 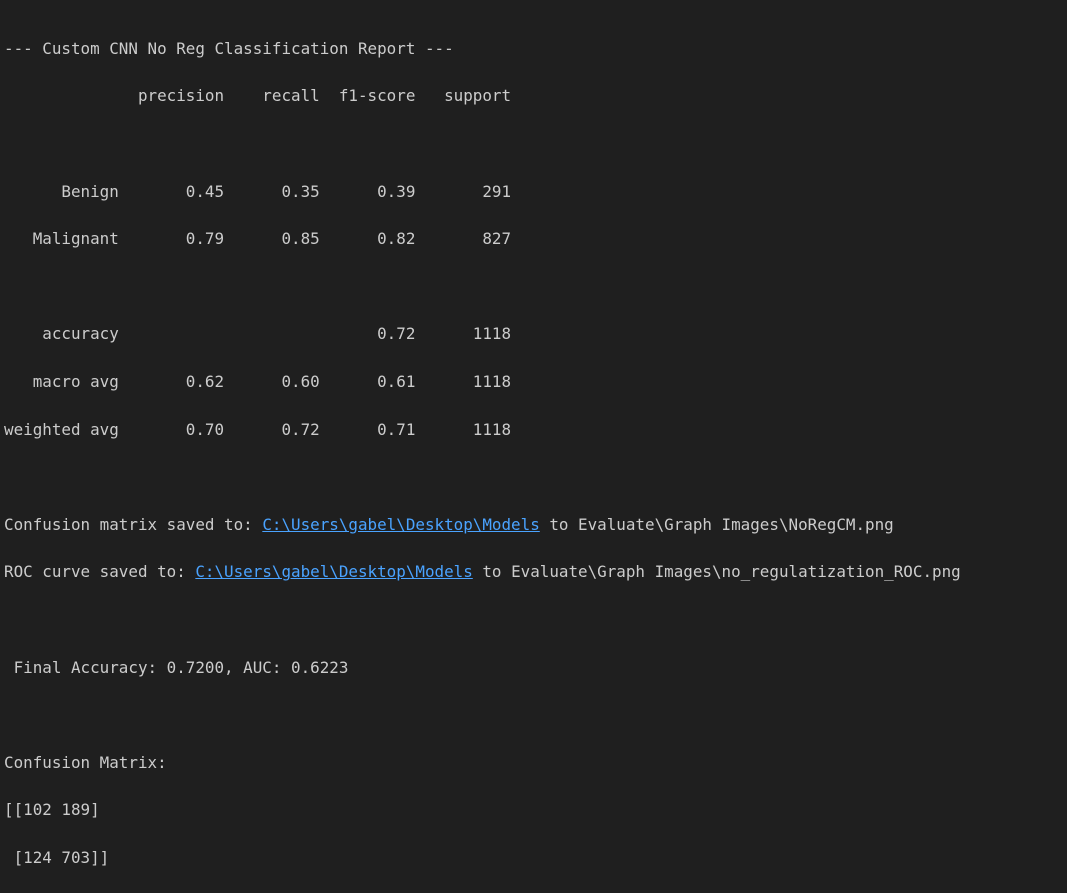 I want to click on roc-path-link: C:\Users\gabel\Desktop\Models, so click(x=333, y=571).